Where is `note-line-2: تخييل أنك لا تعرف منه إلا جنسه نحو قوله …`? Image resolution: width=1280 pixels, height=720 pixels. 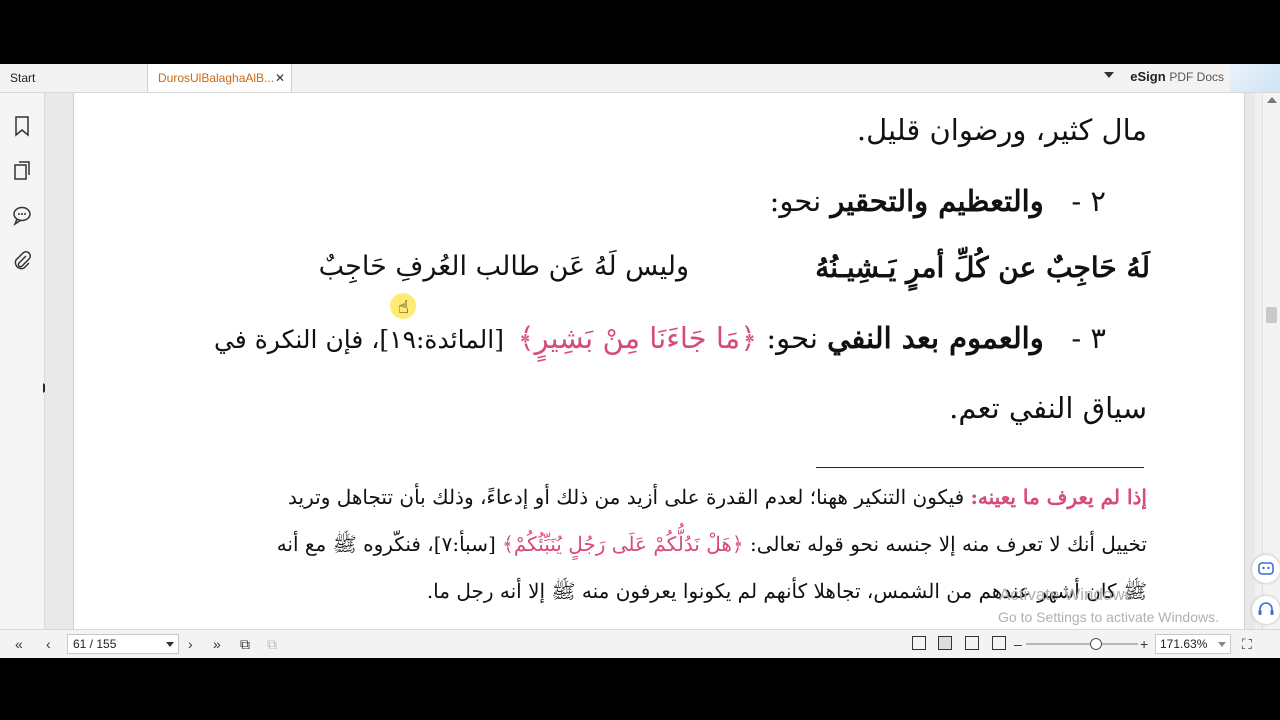 note-line-2: تخييل أنك لا تعرف منه إلا جنسه نحو قوله … is located at coordinates (712, 546).